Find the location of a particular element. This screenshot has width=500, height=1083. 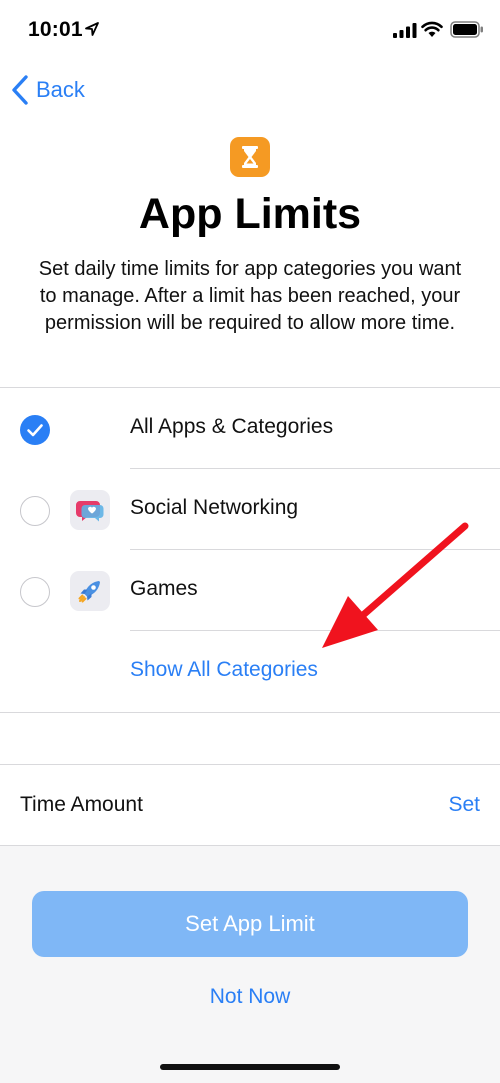

screen-time-hourglass-icon is located at coordinates (250, 157).